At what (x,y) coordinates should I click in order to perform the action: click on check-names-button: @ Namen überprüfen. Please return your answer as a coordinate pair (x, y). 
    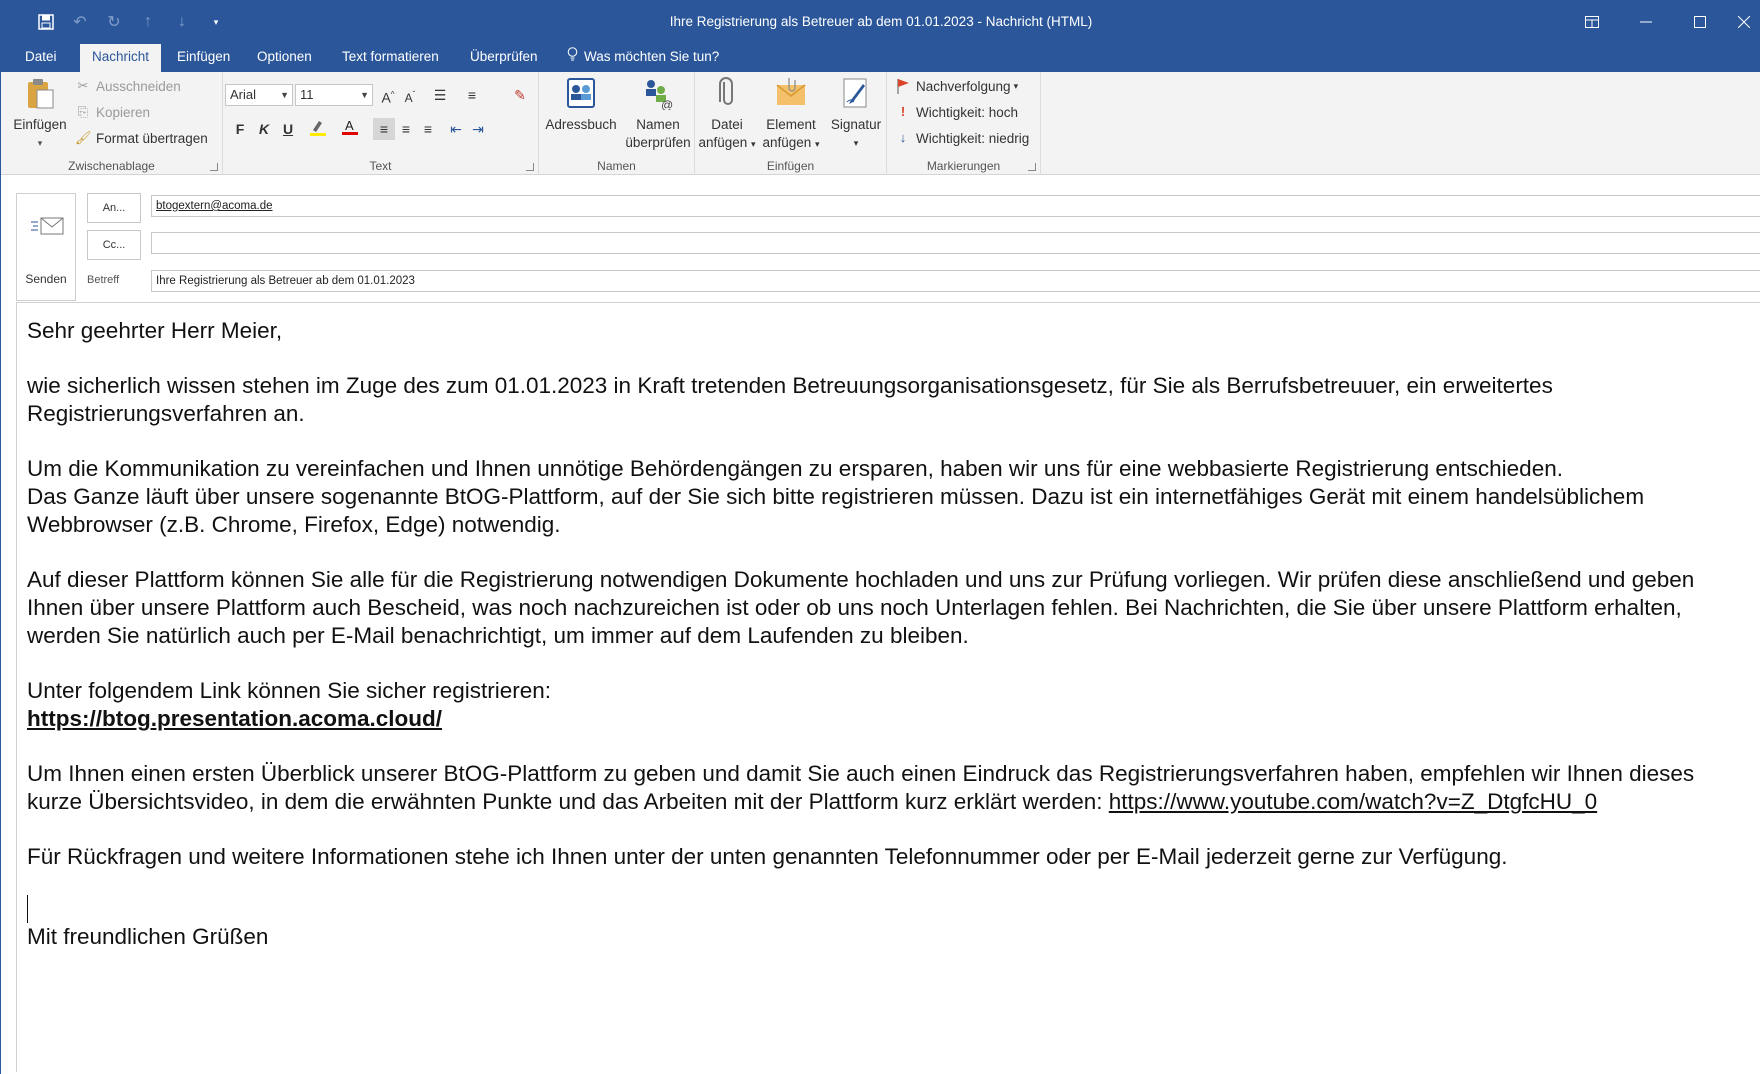
    Looking at the image, I should click on (658, 114).